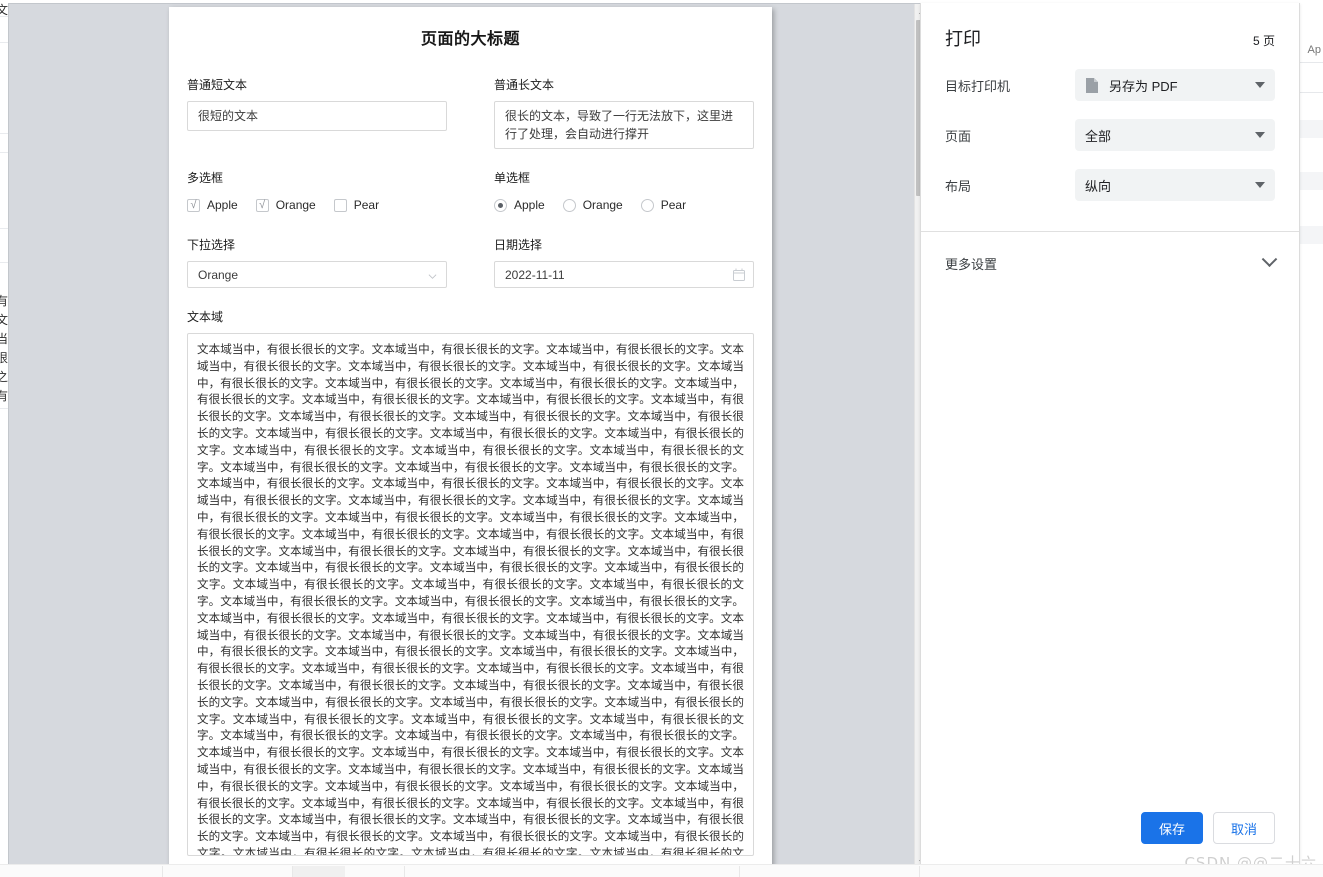 This screenshot has height=877, width=1323. Describe the element at coordinates (529, 205) in the screenshot. I see `radio-label: Apple` at that location.